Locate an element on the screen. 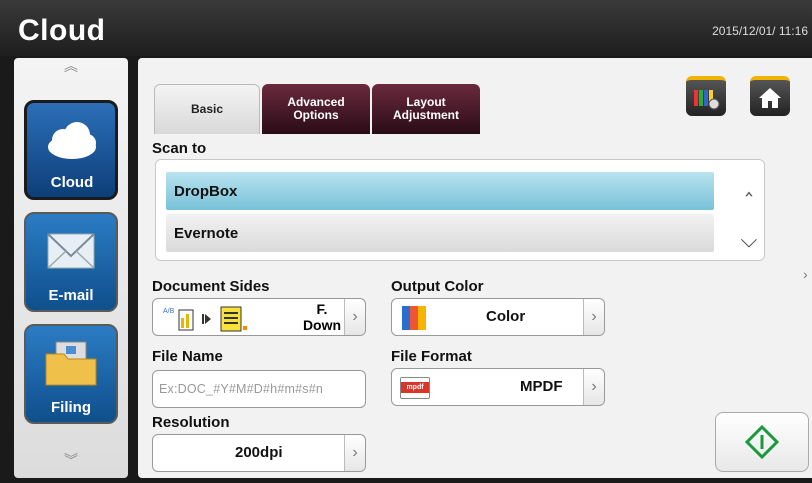 The height and width of the screenshot is (483, 812). tab-label: Advanced Options is located at coordinates (316, 108).